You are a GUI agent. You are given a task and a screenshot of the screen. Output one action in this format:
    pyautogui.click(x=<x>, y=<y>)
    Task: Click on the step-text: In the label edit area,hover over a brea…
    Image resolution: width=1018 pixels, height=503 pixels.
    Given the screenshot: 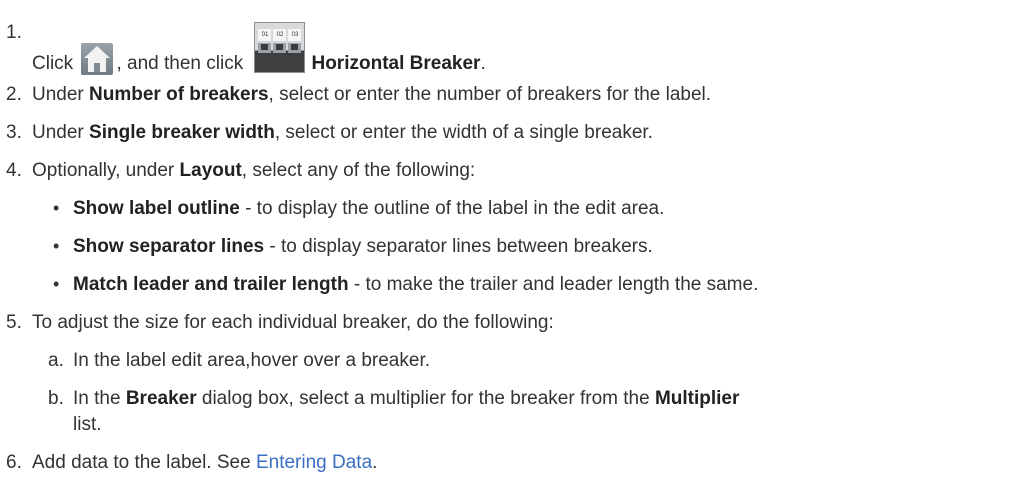 What is the action you would take?
    pyautogui.click(x=252, y=360)
    